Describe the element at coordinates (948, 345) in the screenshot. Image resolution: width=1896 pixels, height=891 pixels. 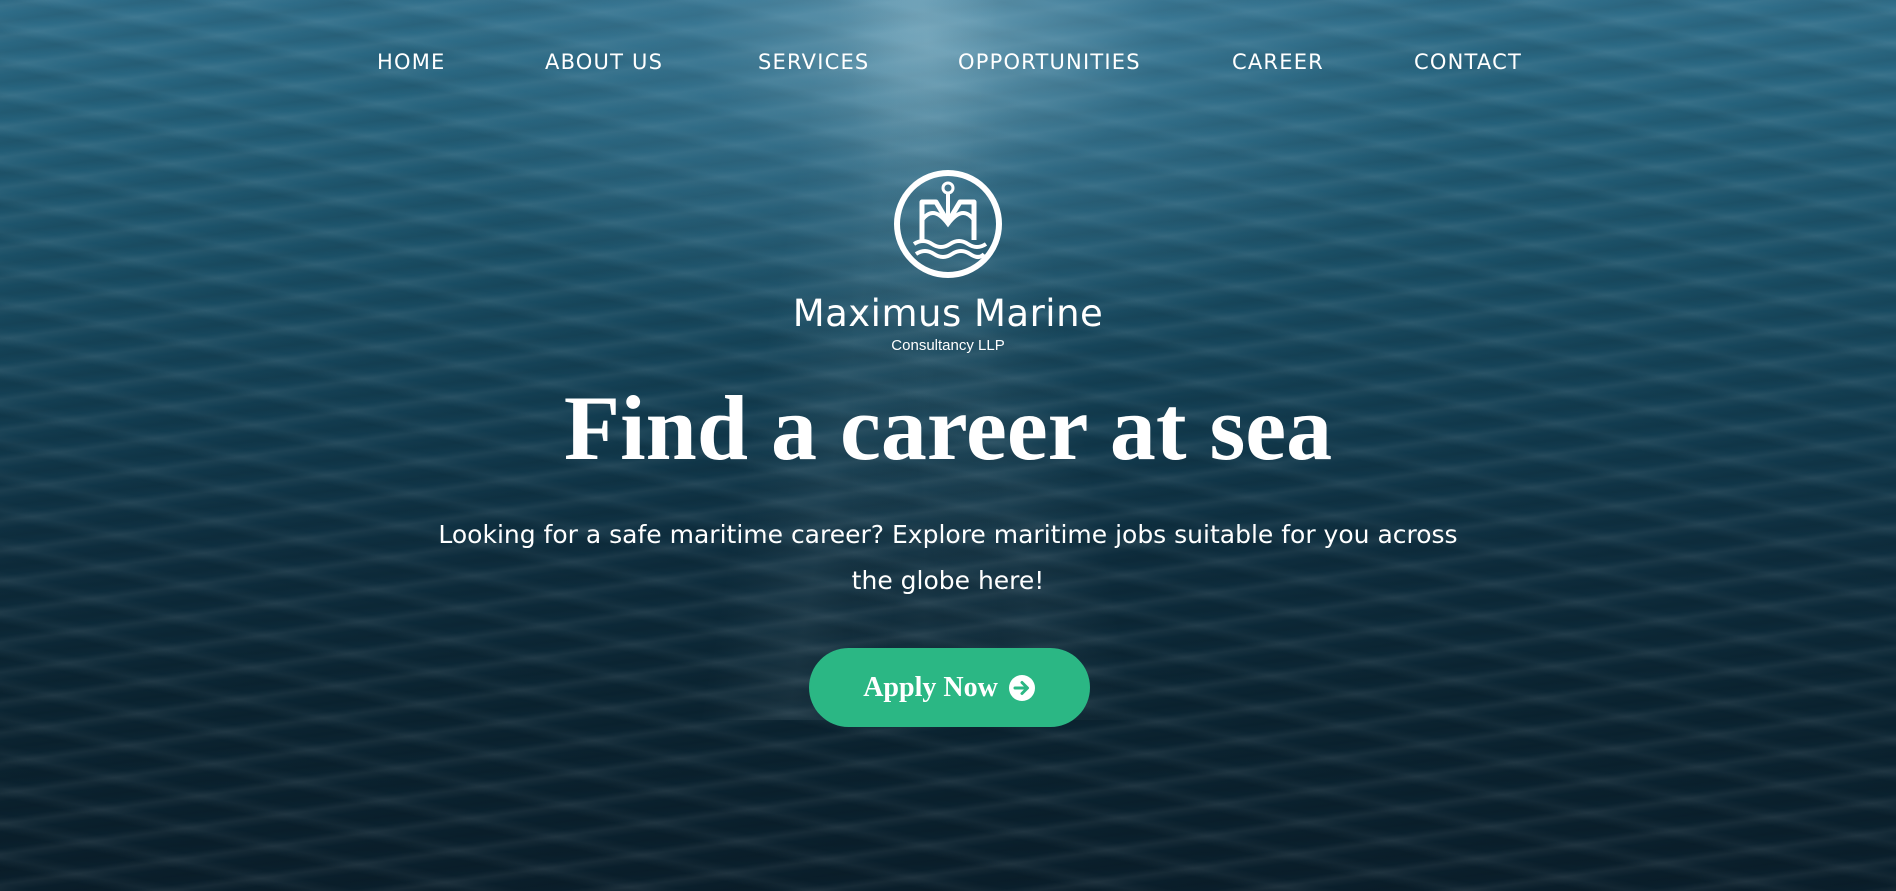
I see `brand-subtitle: Consultancy LLP` at that location.